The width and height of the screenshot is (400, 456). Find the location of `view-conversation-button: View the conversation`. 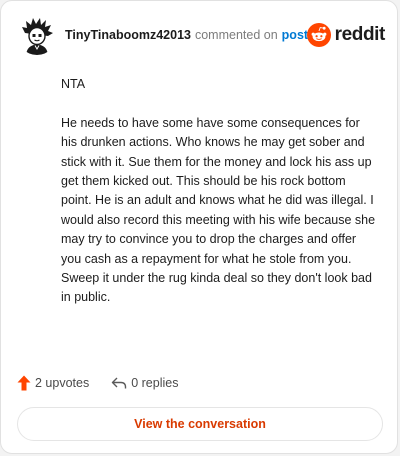

view-conversation-button: View the conversation is located at coordinates (200, 424).